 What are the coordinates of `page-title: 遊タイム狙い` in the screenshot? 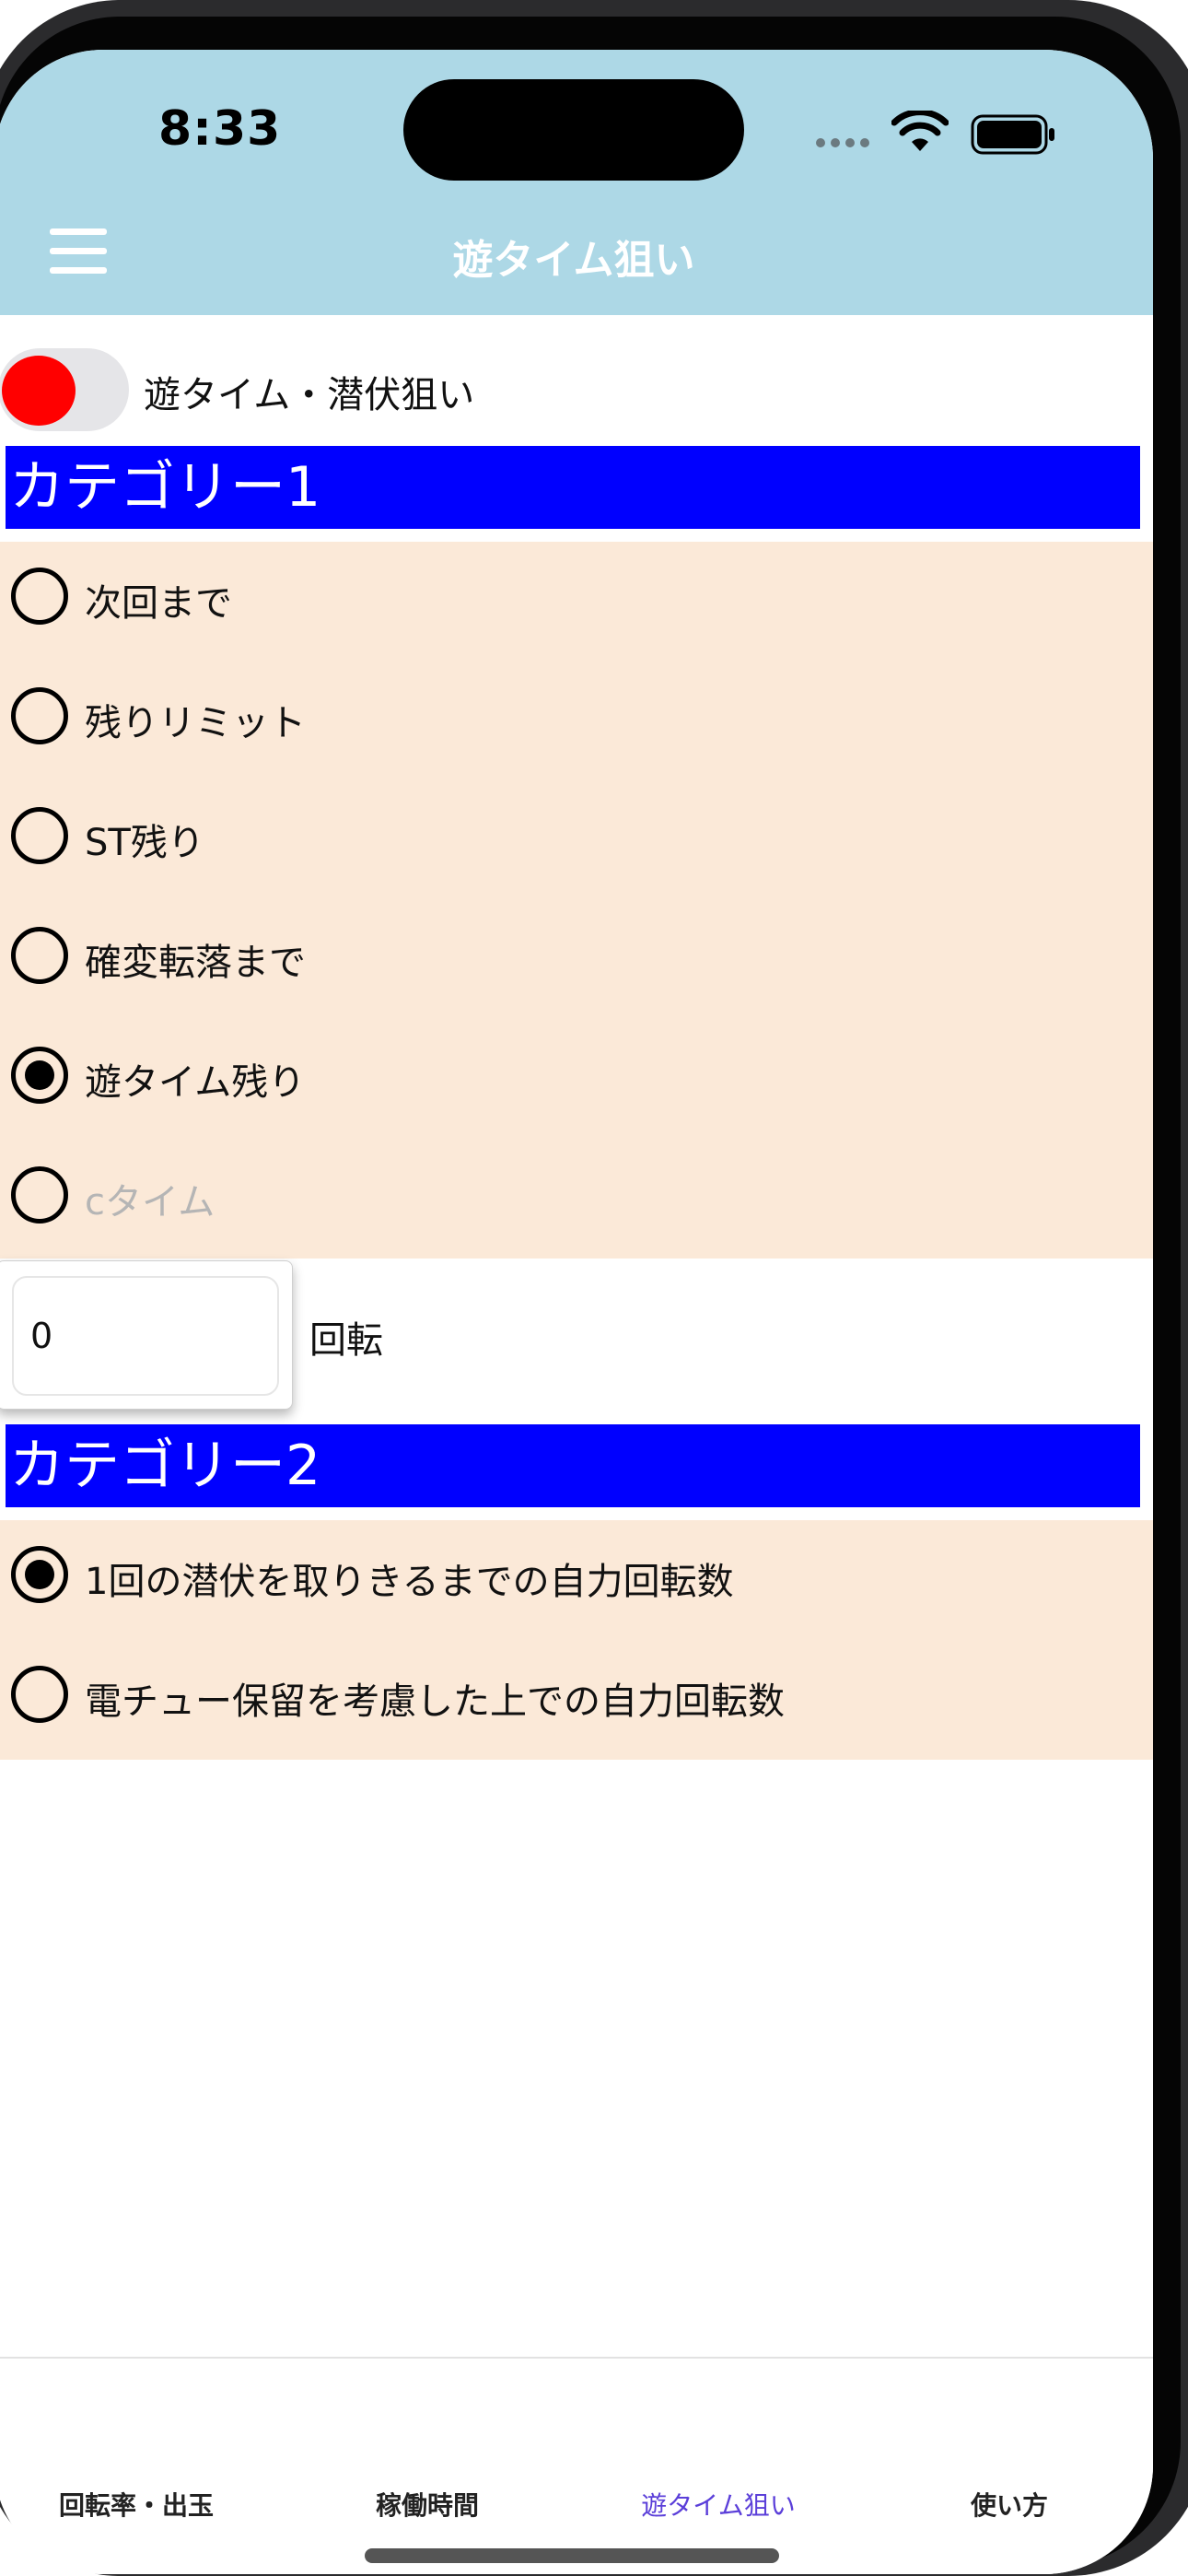 It's located at (573, 260).